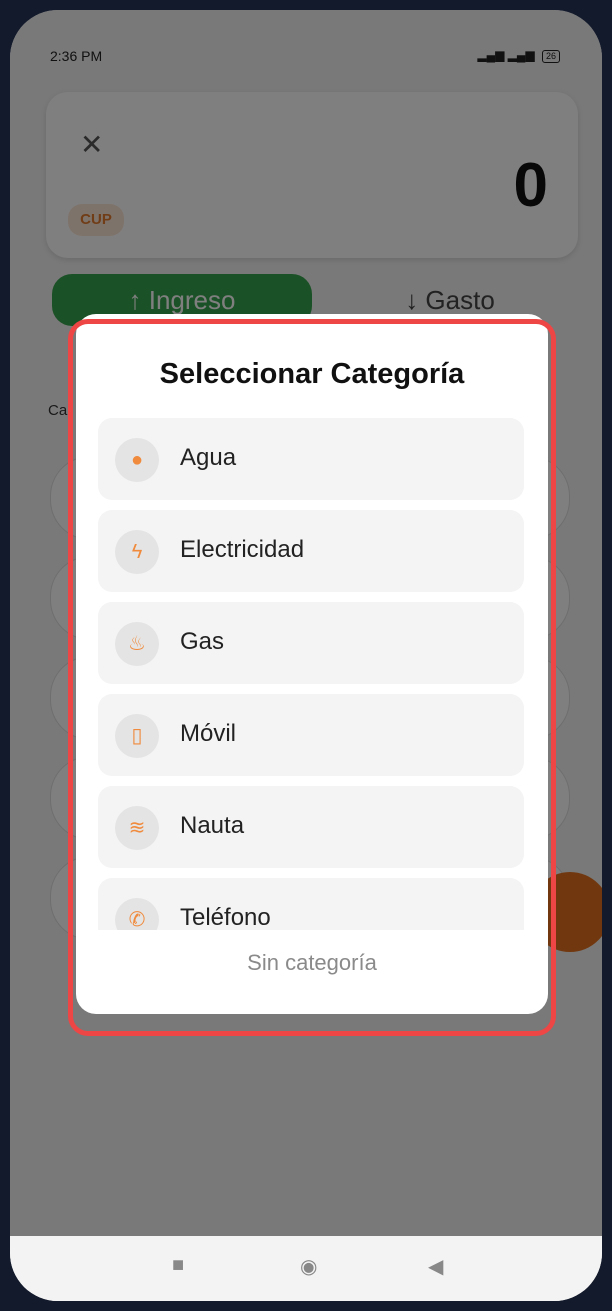 The image size is (612, 1311). I want to click on home-icon: ◉, so click(308, 1266).